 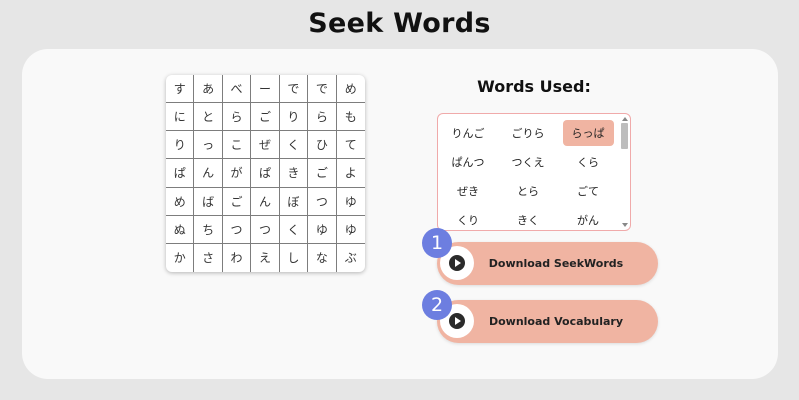 I want to click on grid-cell: っ, so click(x=208, y=145).